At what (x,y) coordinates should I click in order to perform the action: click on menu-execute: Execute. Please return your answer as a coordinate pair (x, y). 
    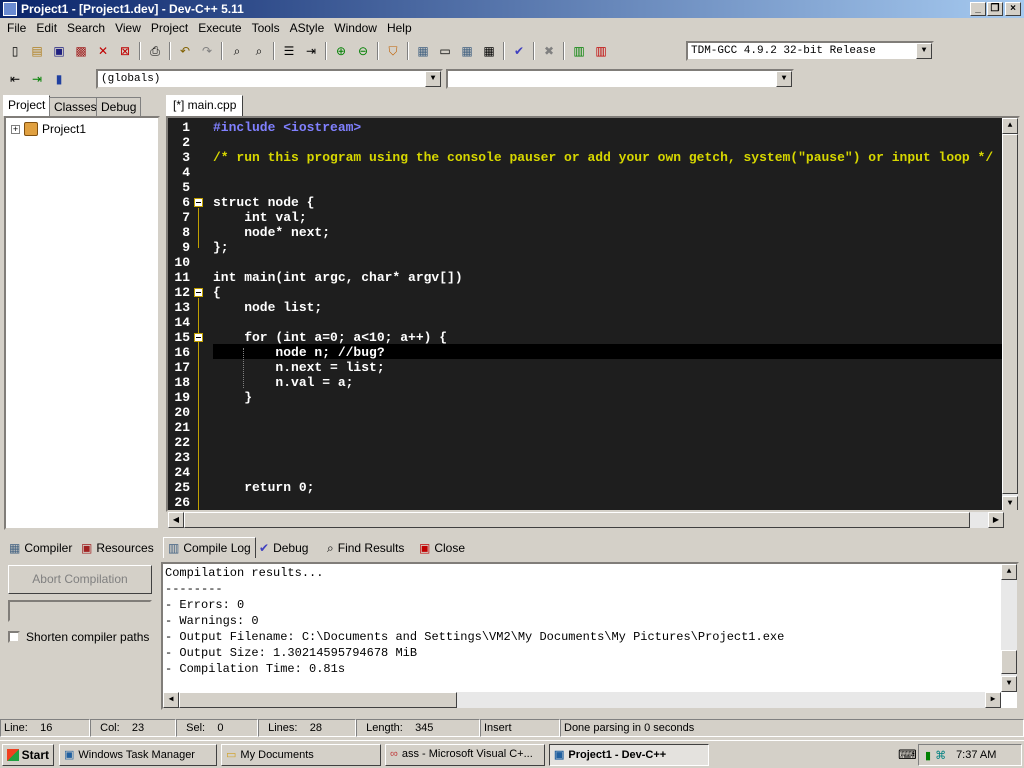
    Looking at the image, I should click on (219, 28).